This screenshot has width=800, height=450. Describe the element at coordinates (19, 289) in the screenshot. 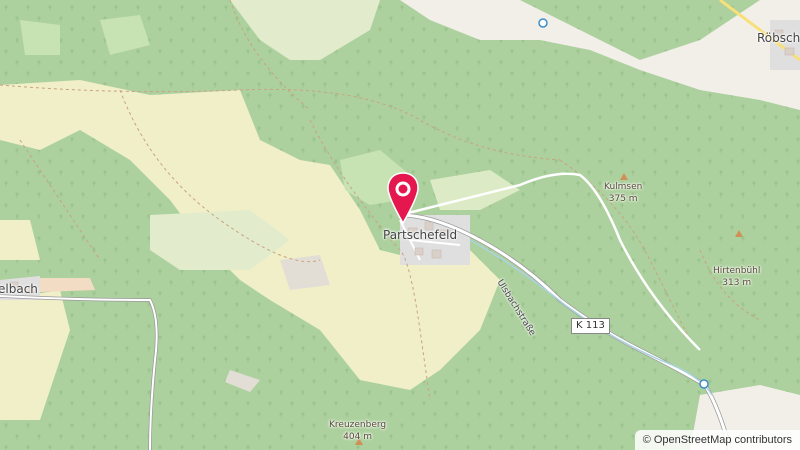

I see `place-label-elbach: elbach` at that location.